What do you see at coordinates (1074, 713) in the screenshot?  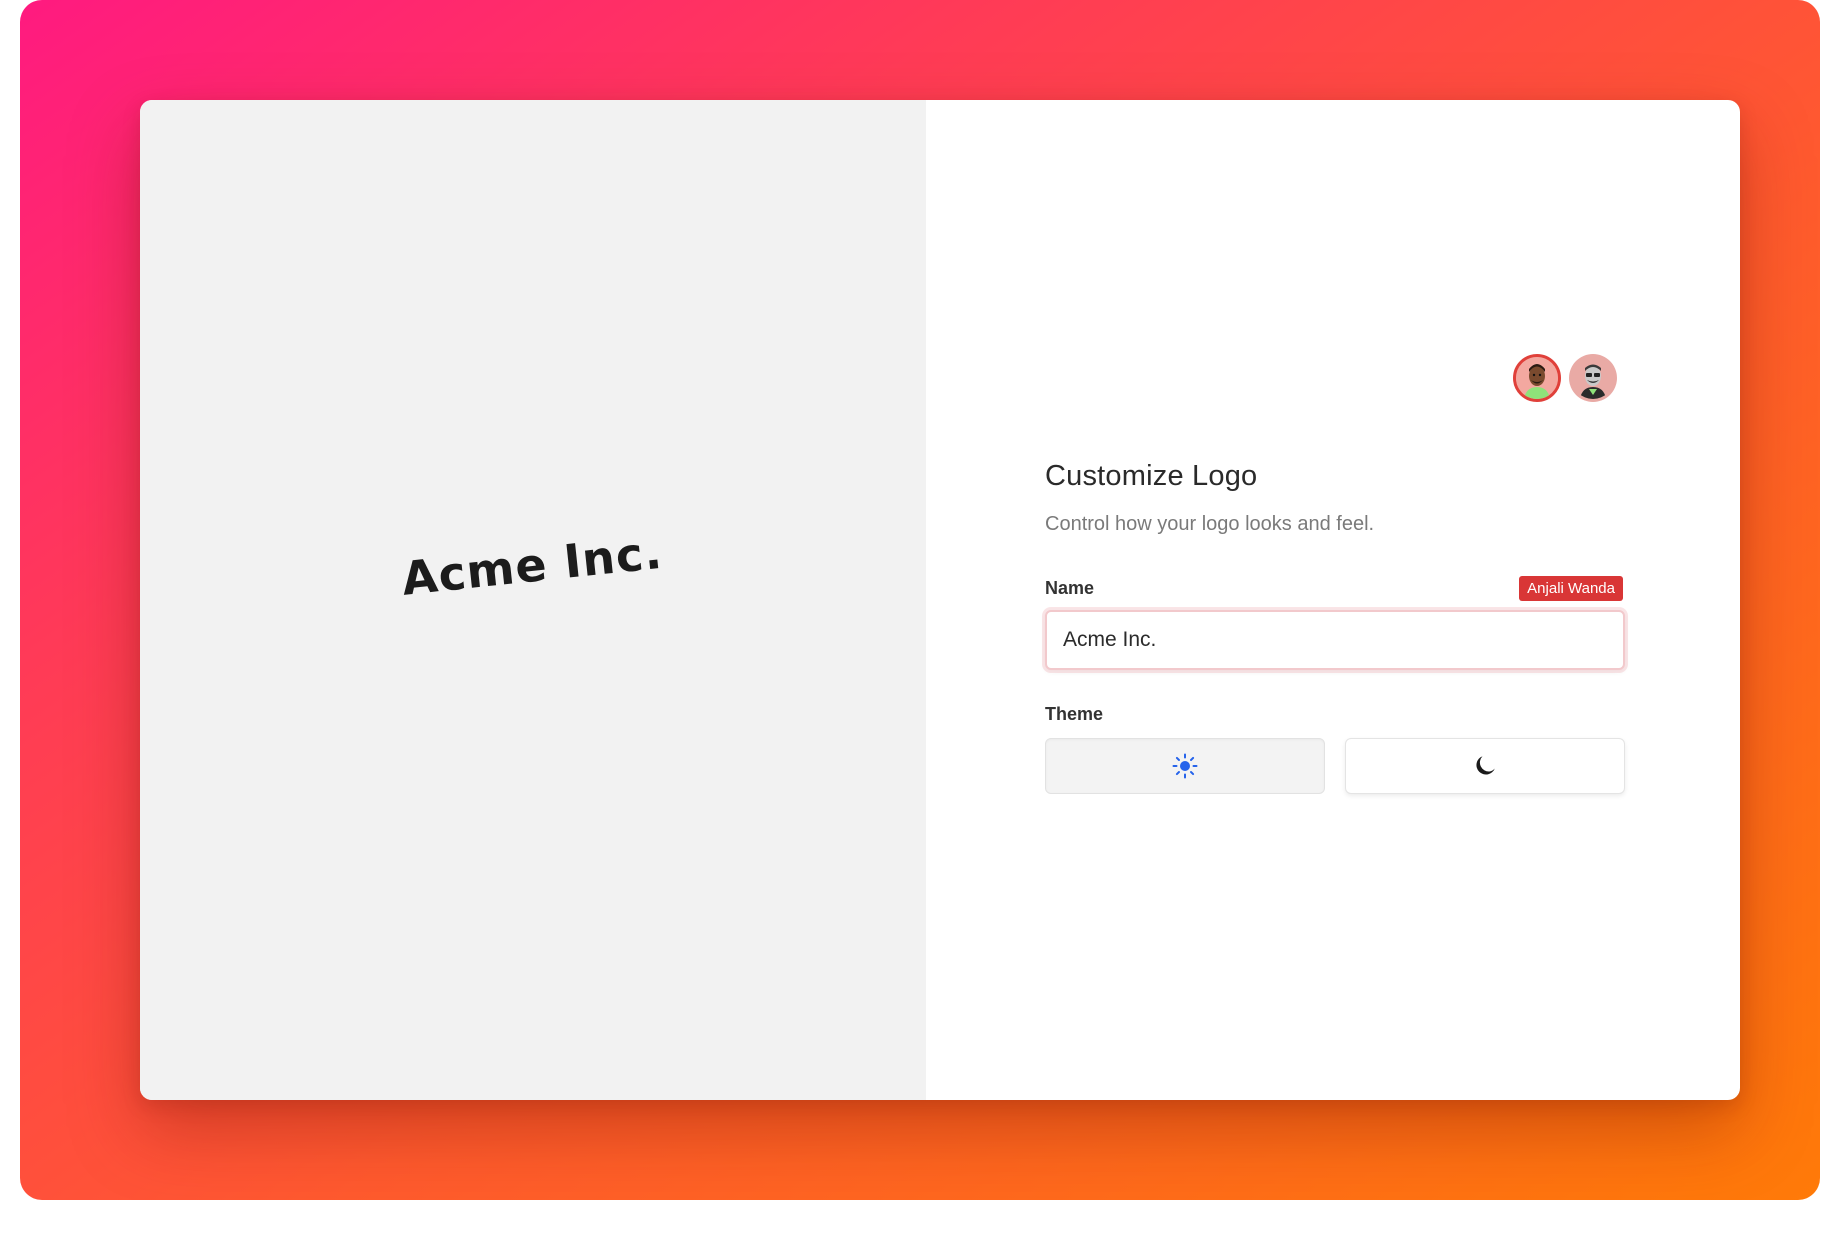 I see `theme-label: Theme` at bounding box center [1074, 713].